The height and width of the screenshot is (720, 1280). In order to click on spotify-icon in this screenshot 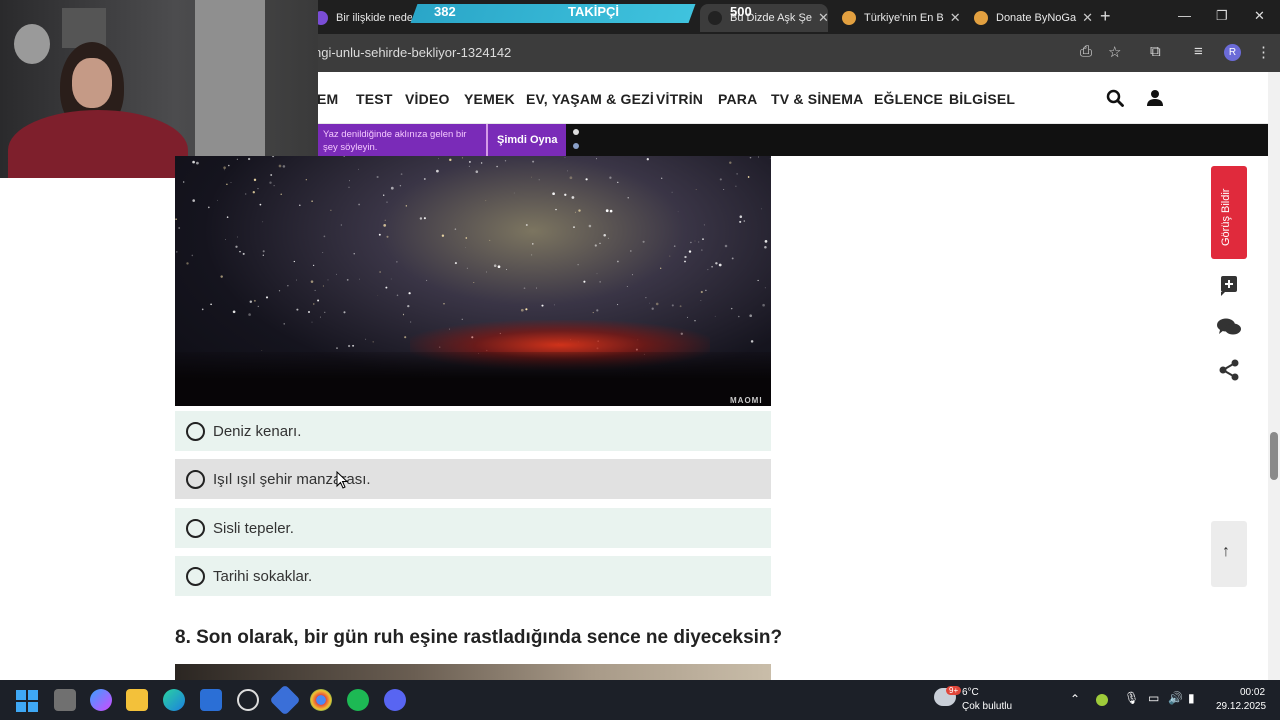, I will do `click(358, 700)`.